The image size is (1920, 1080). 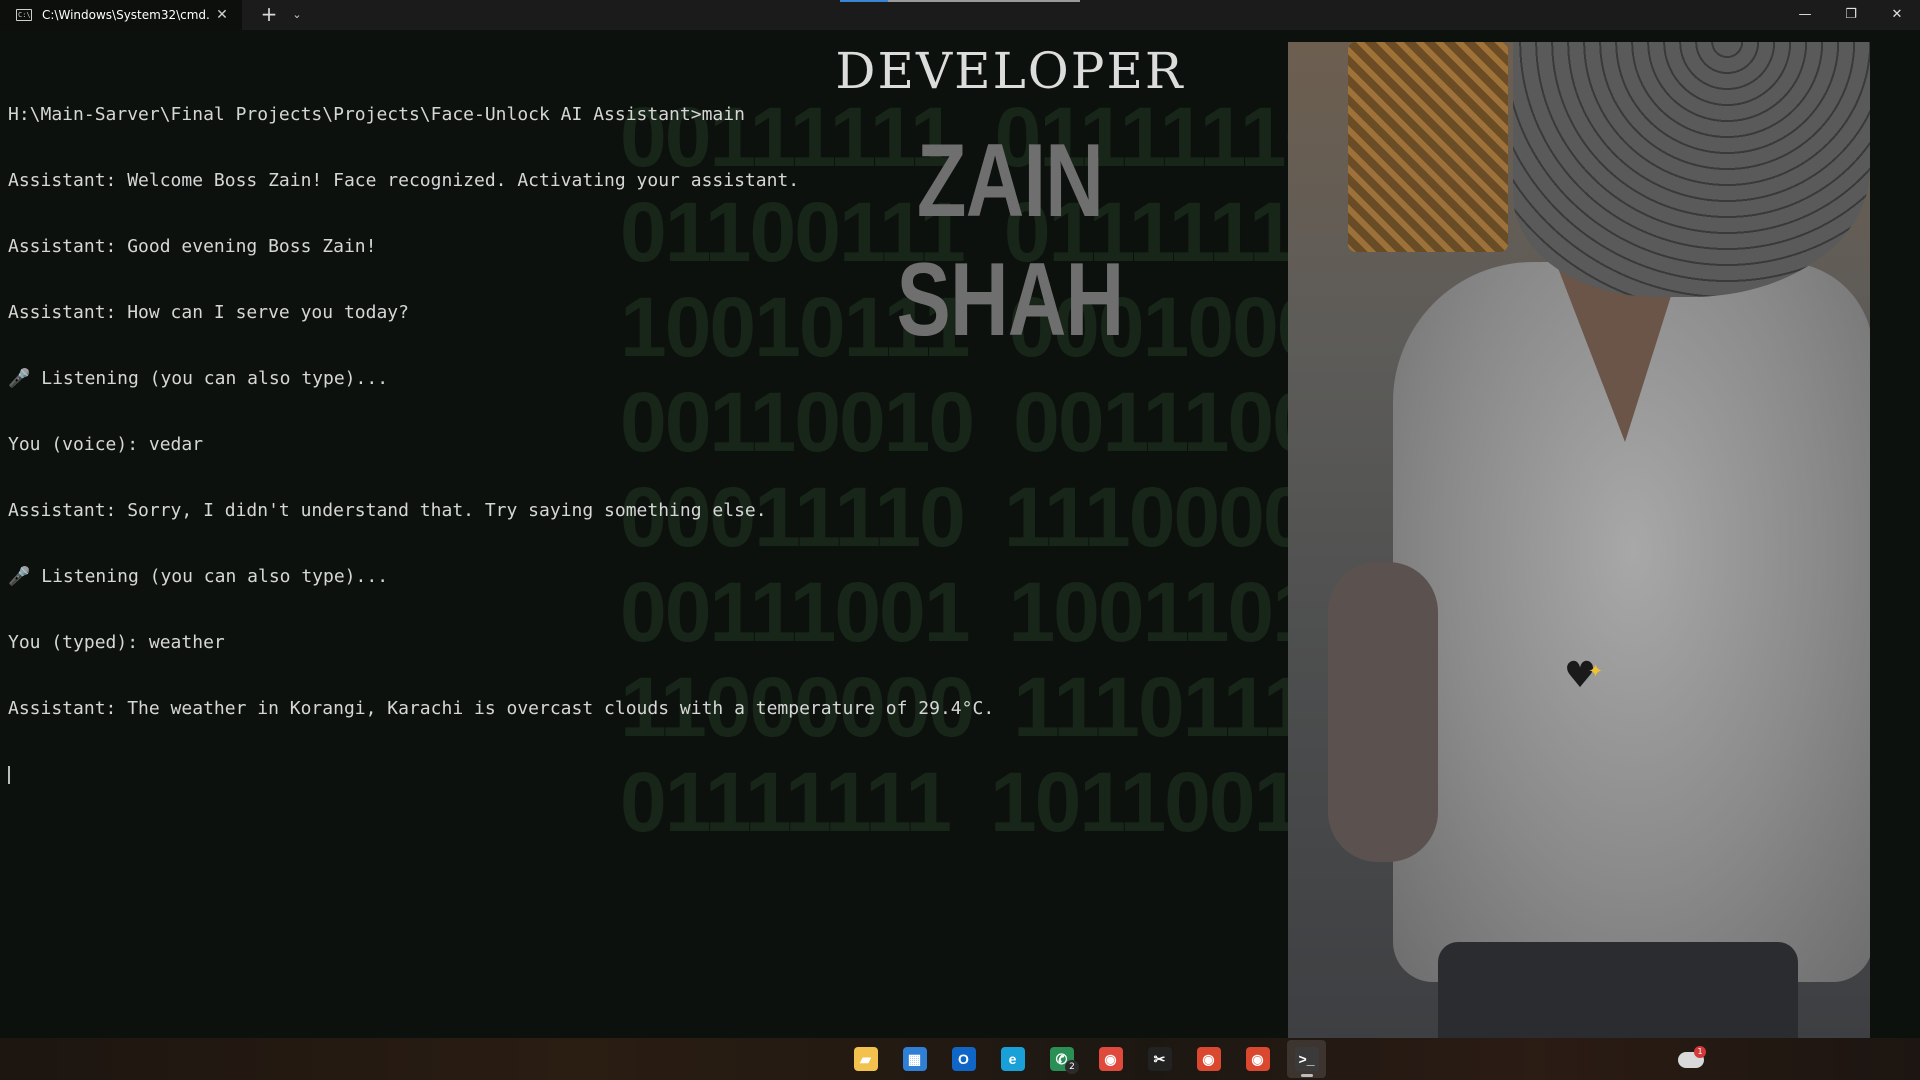 What do you see at coordinates (1583, 675) in the screenshot?
I see `heart-sparkle-icon: ♥ ✦` at bounding box center [1583, 675].